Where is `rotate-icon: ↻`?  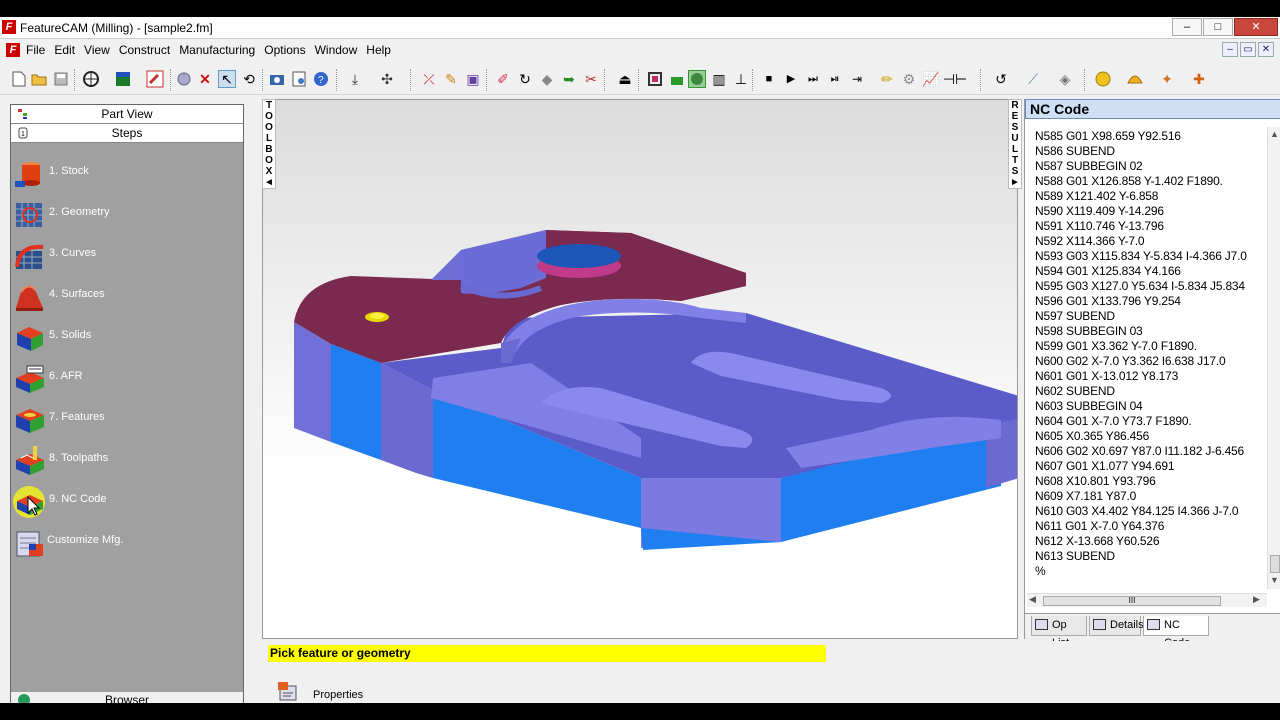 rotate-icon: ↻ is located at coordinates (525, 79).